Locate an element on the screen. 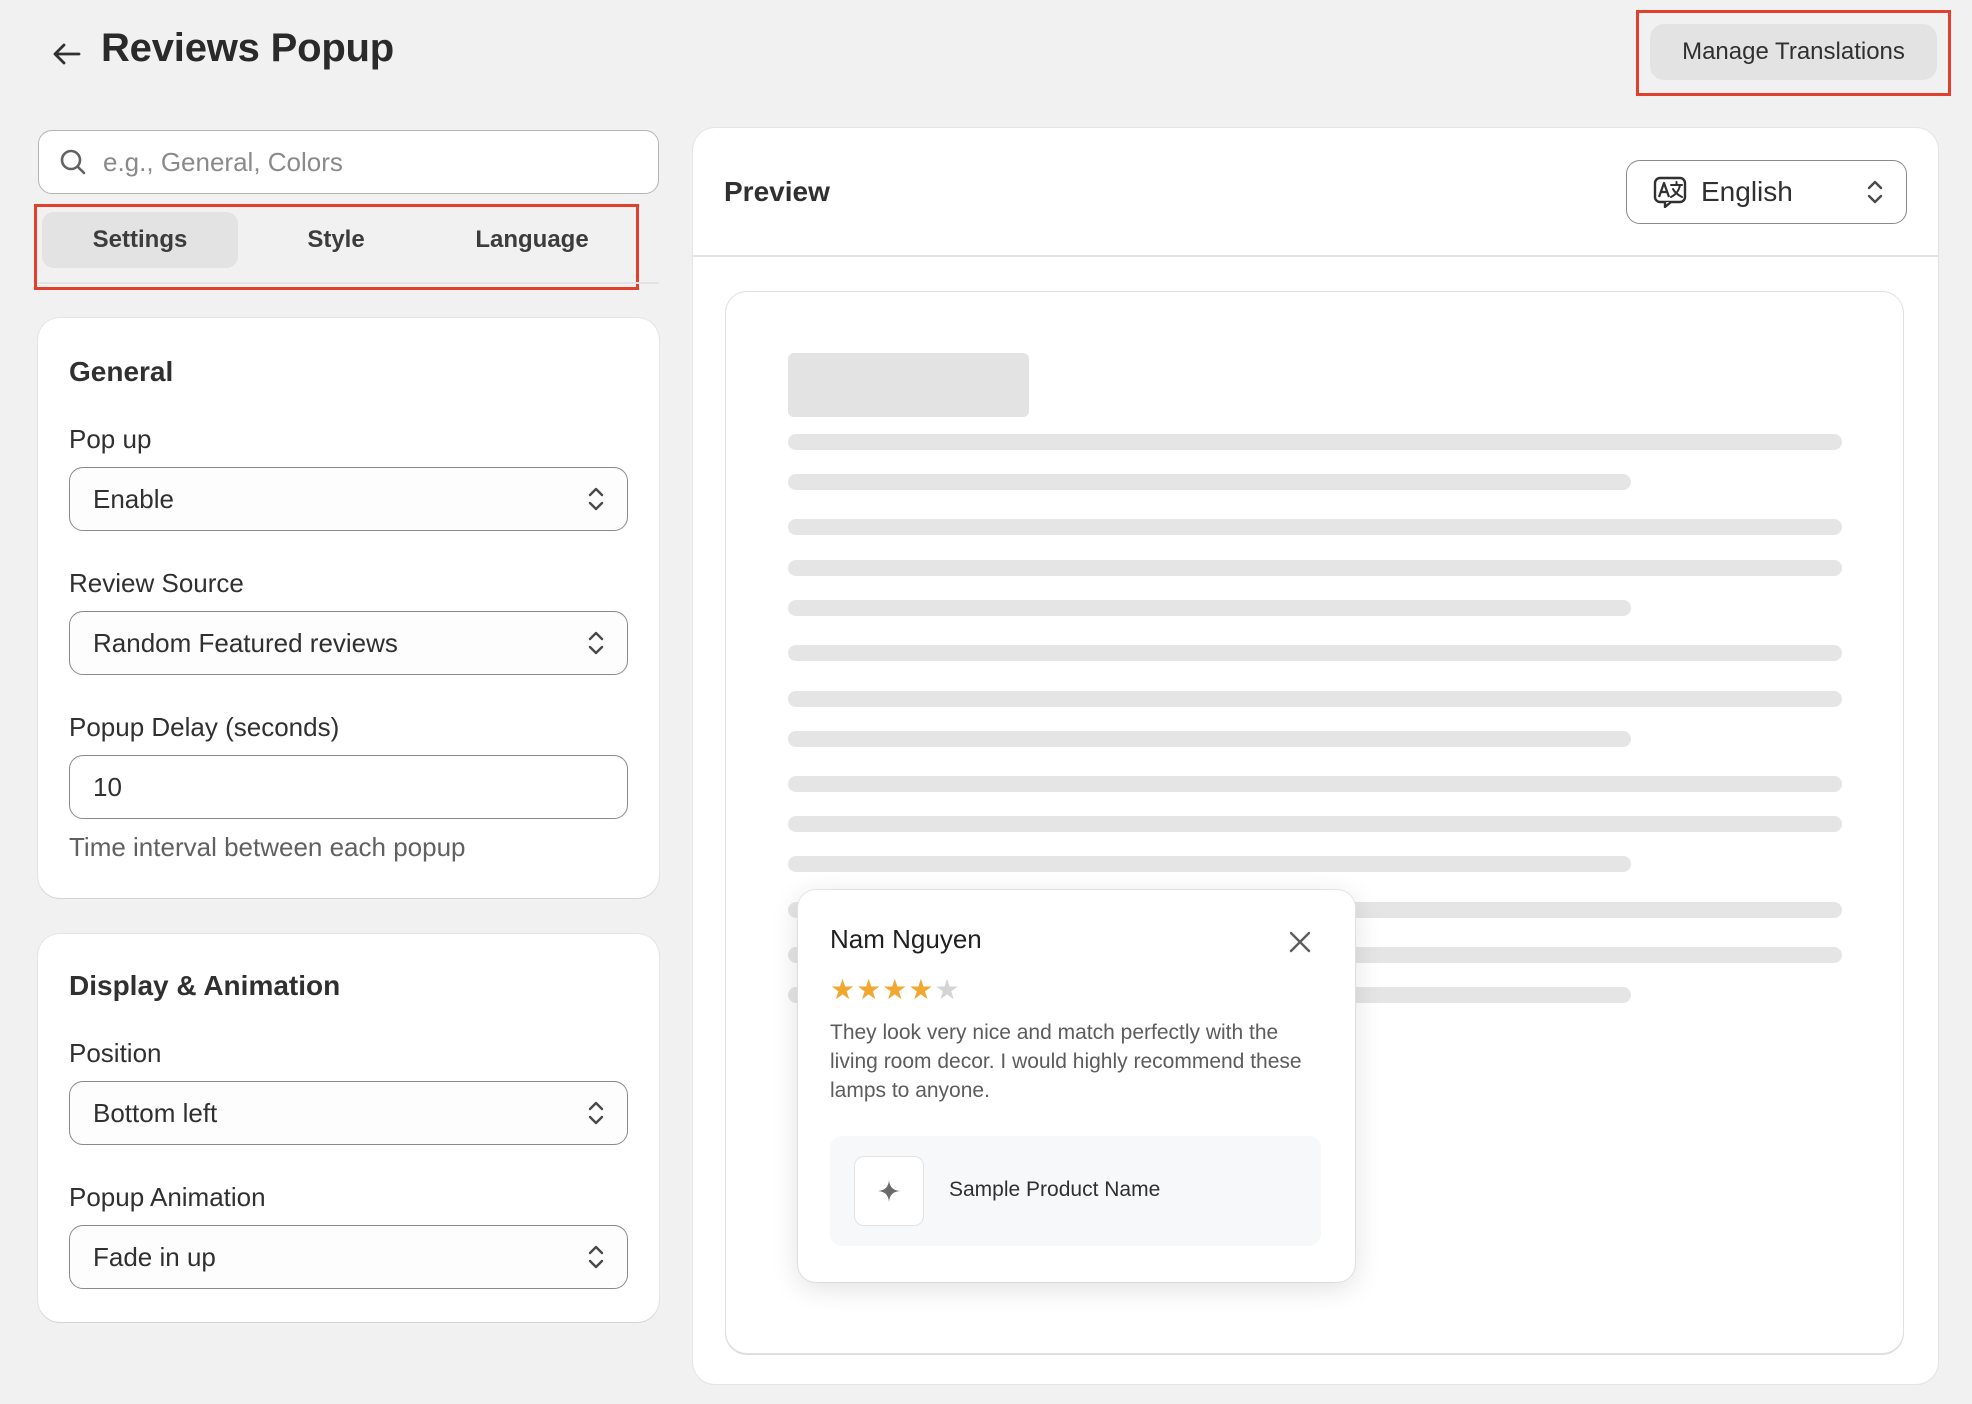 This screenshot has height=1404, width=1972. general-title: General is located at coordinates (121, 371).